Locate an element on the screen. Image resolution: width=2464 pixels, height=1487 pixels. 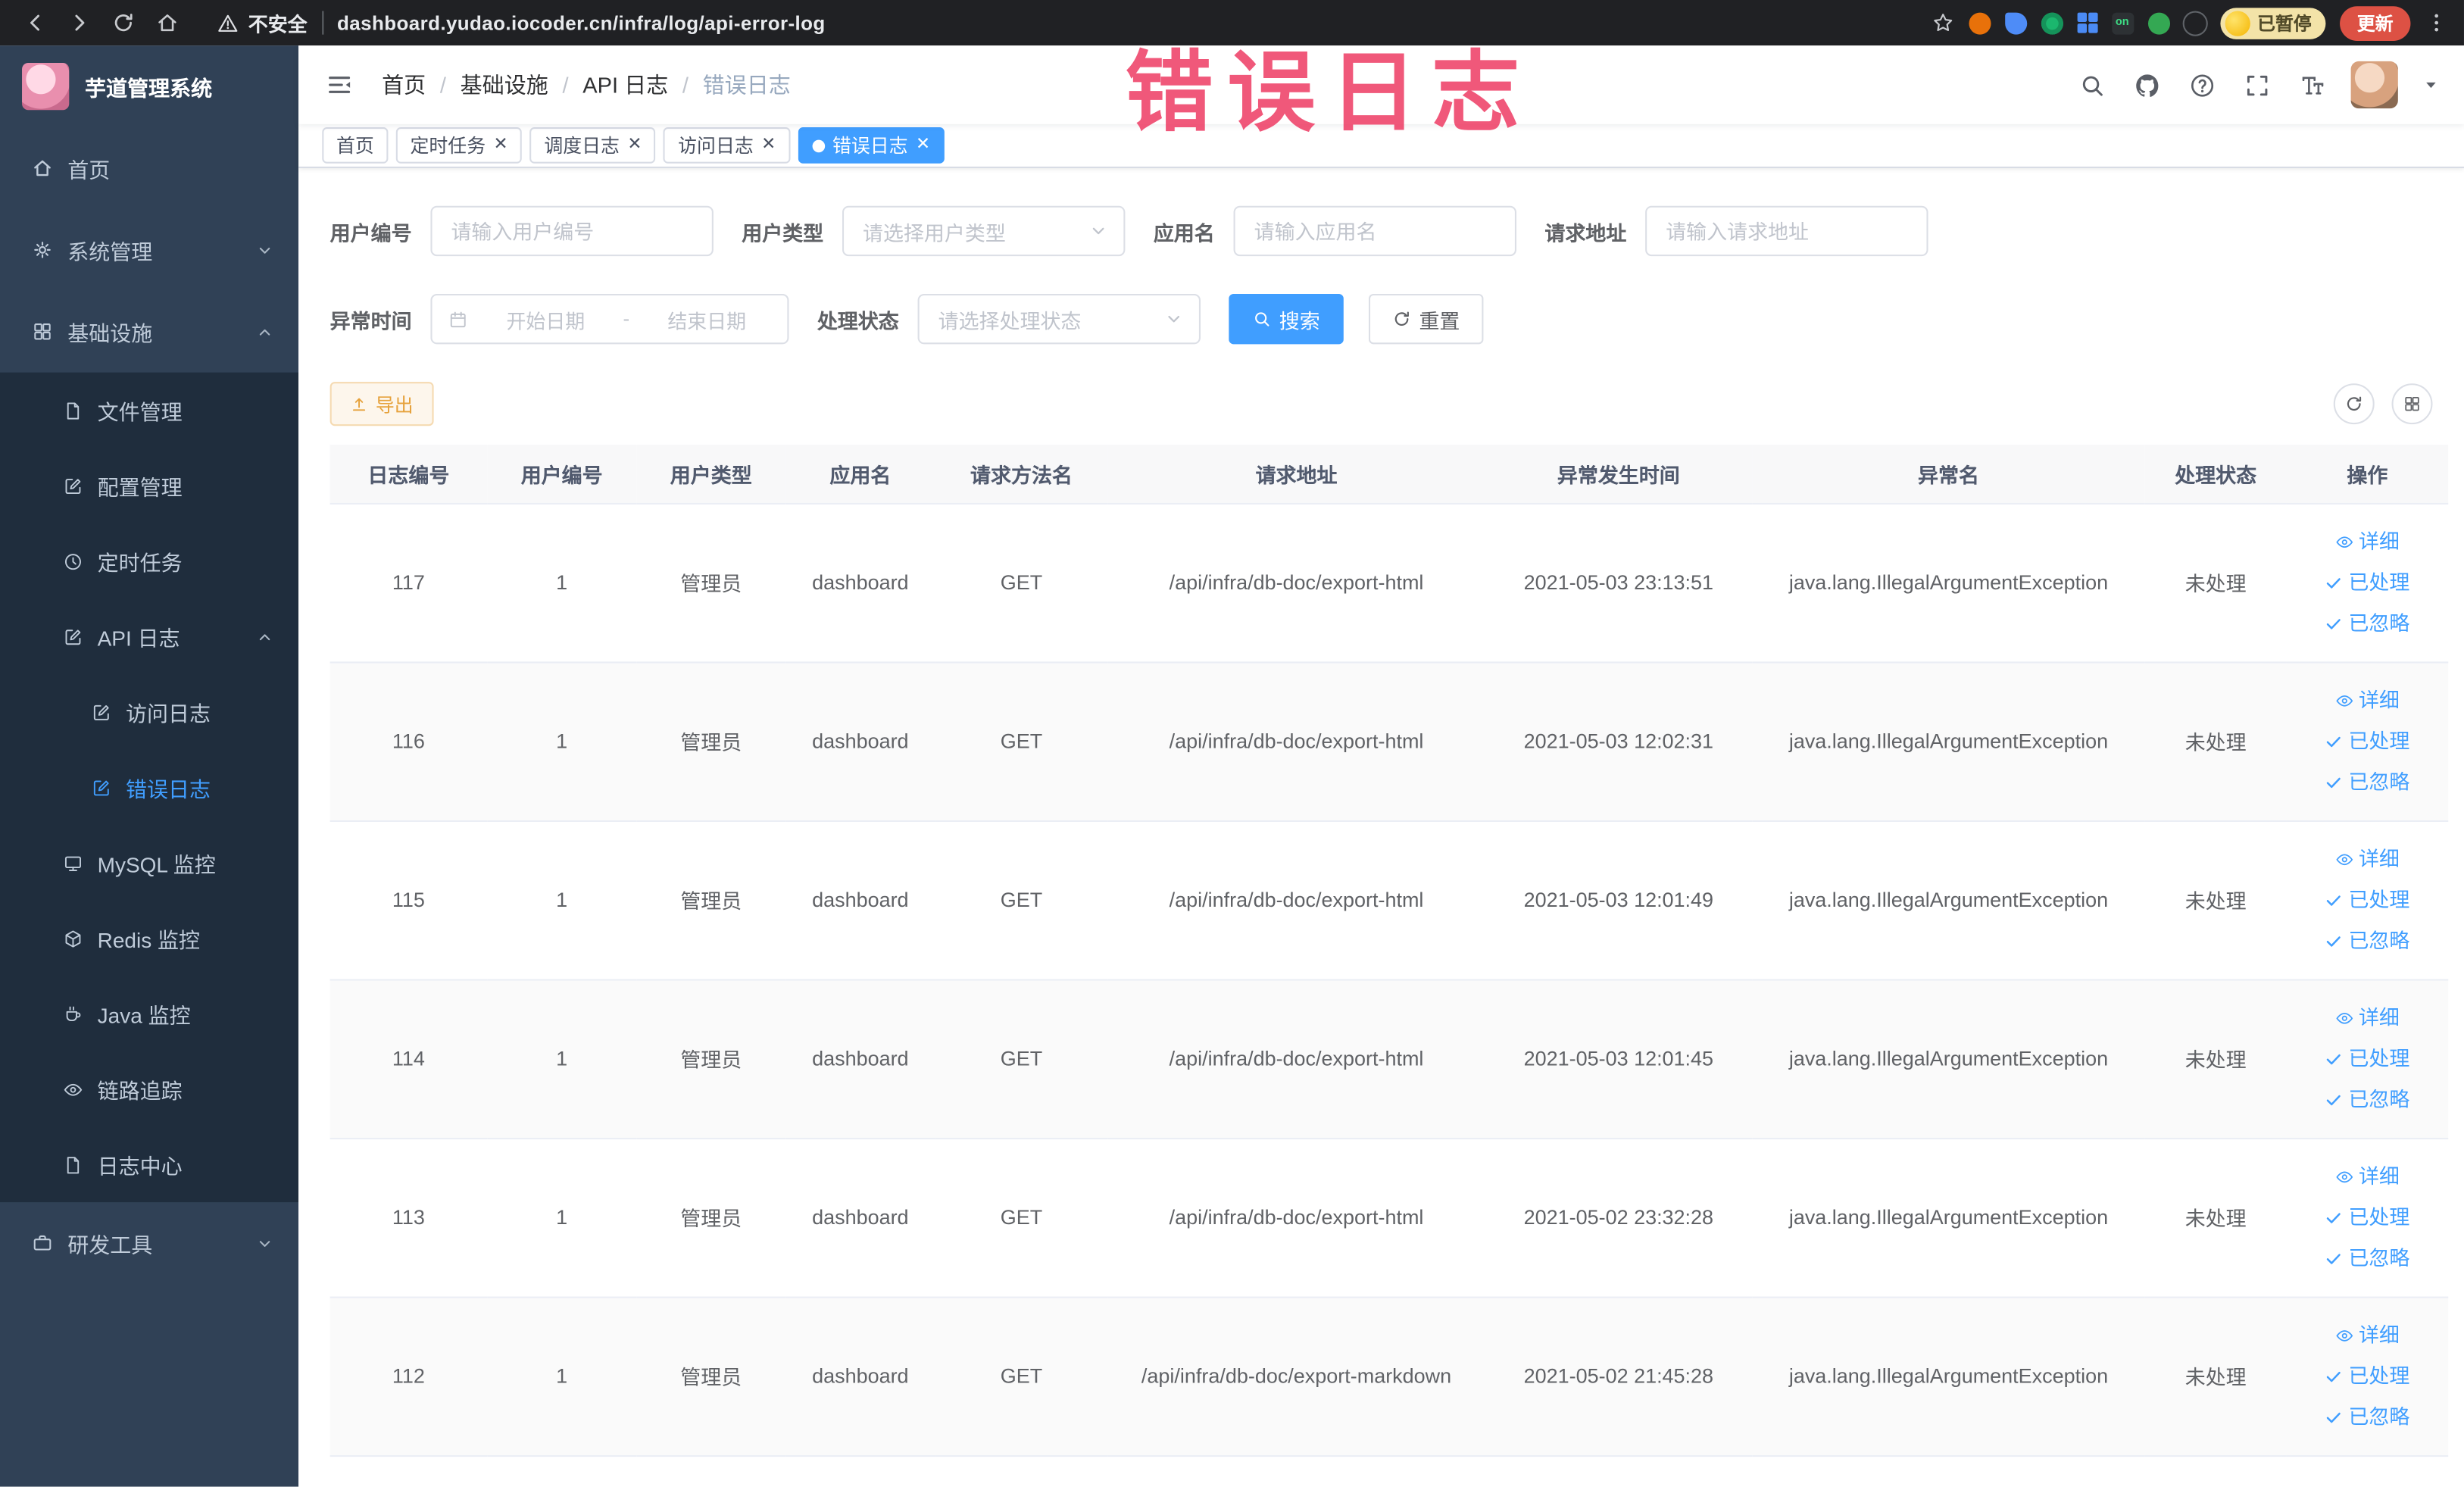
user-type-select: 请选择用户类型 is located at coordinates (984, 231).